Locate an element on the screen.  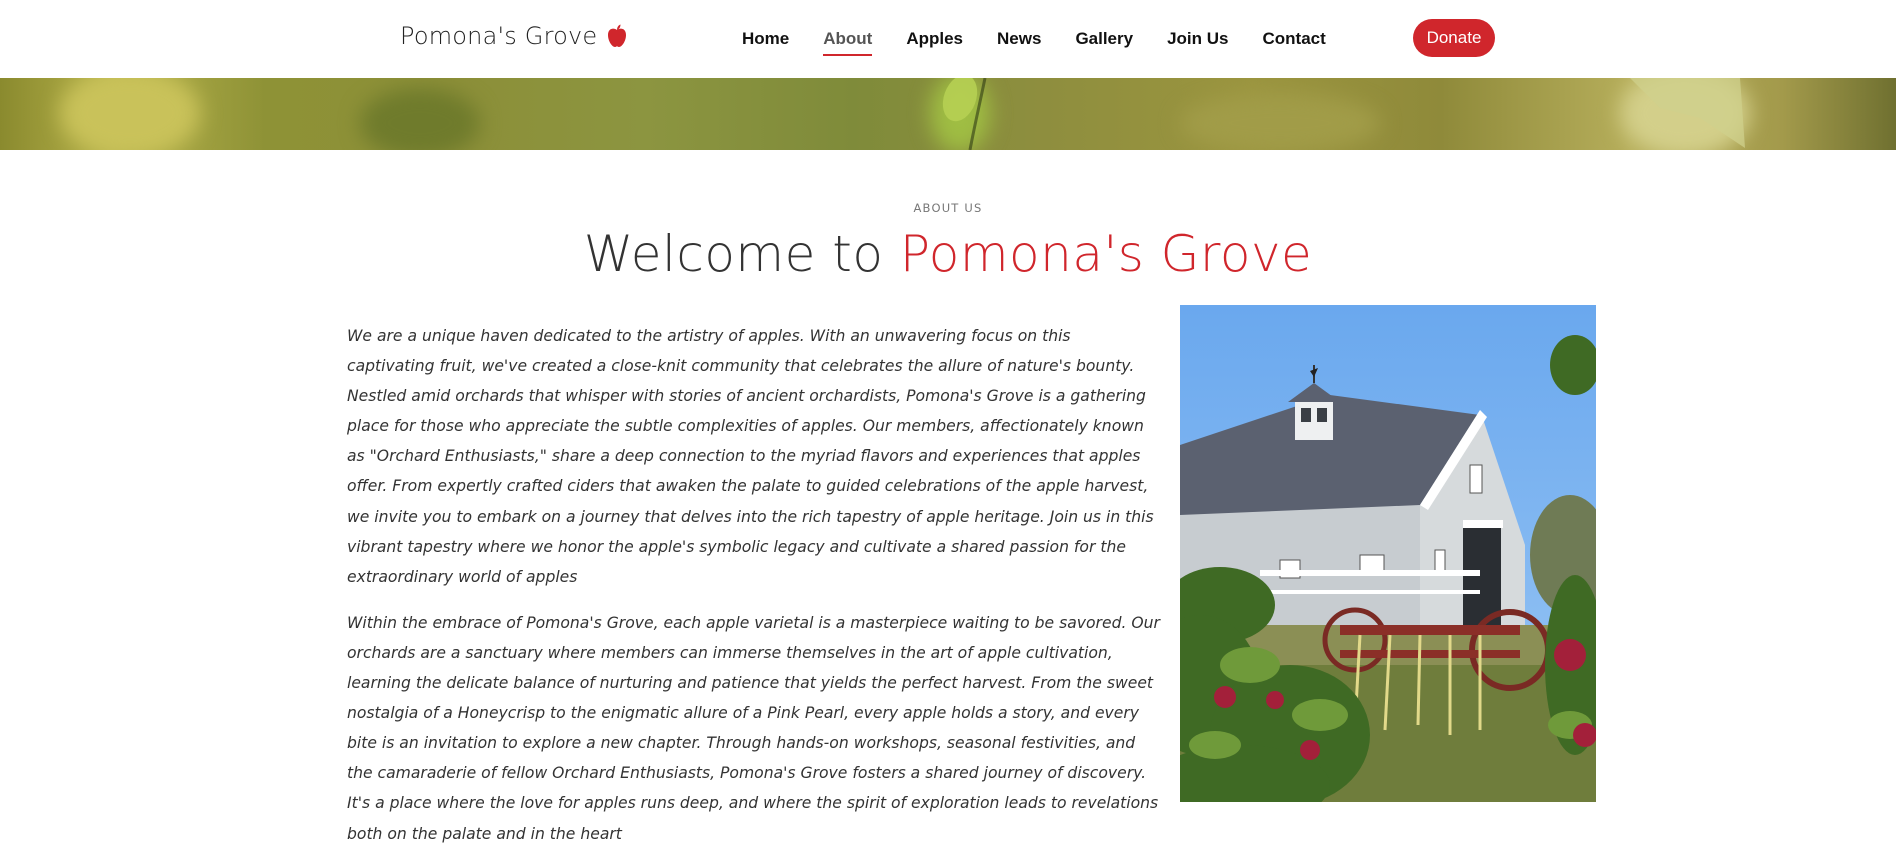
nav-home: Home is located at coordinates (765, 39).